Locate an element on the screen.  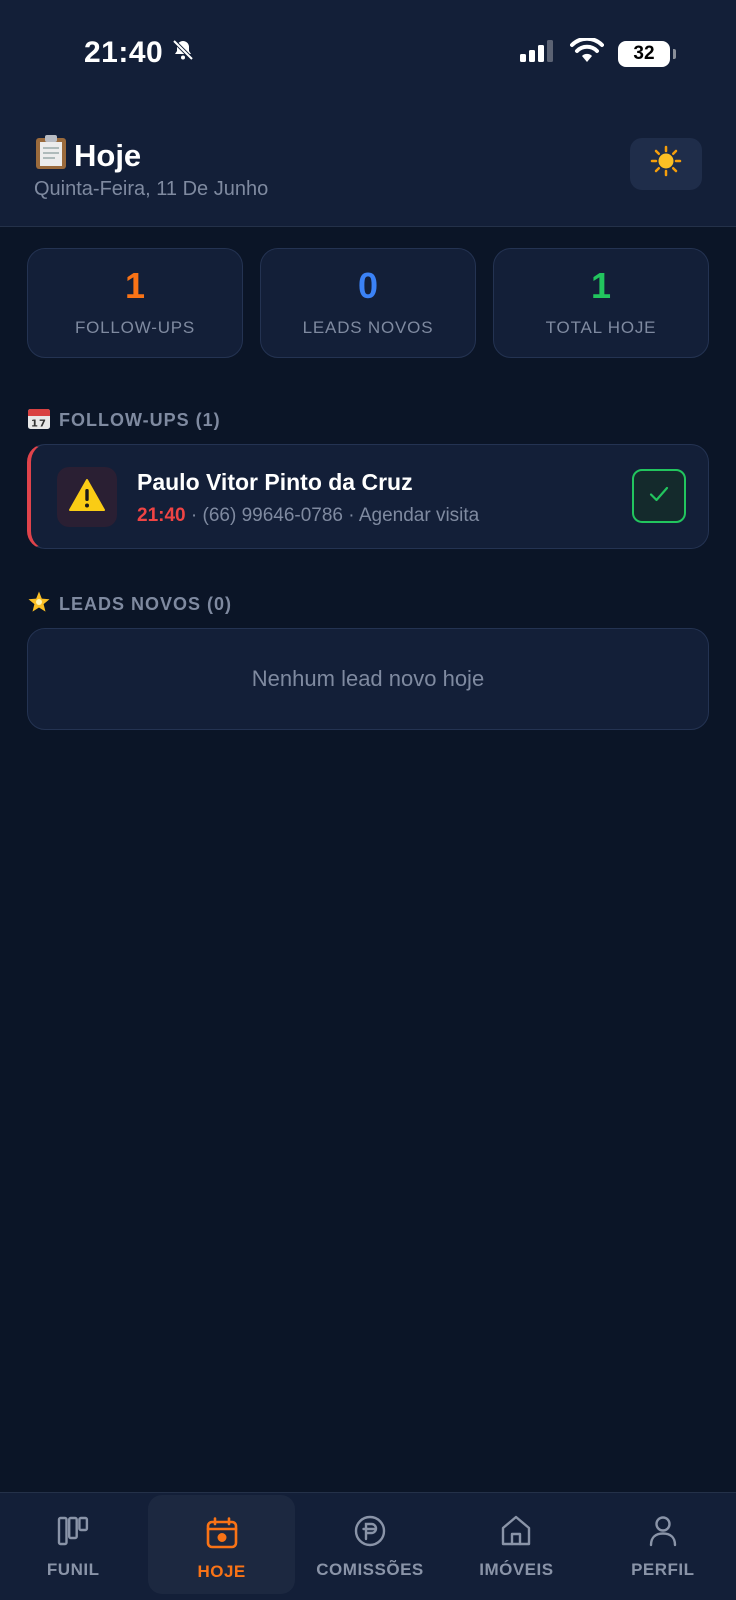
nav-item-hoje: HOJE is located at coordinates (221, 1544).